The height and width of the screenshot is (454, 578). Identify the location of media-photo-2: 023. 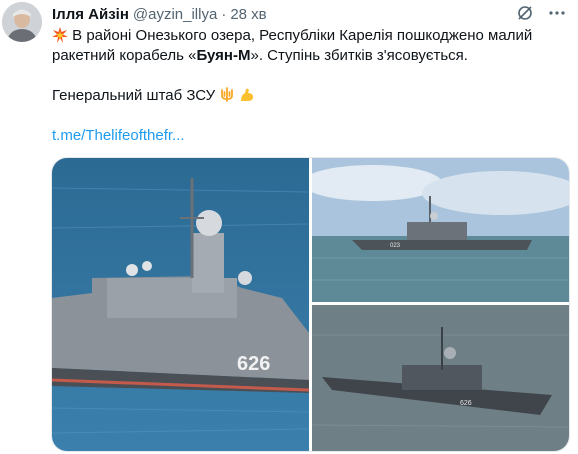
(440, 230).